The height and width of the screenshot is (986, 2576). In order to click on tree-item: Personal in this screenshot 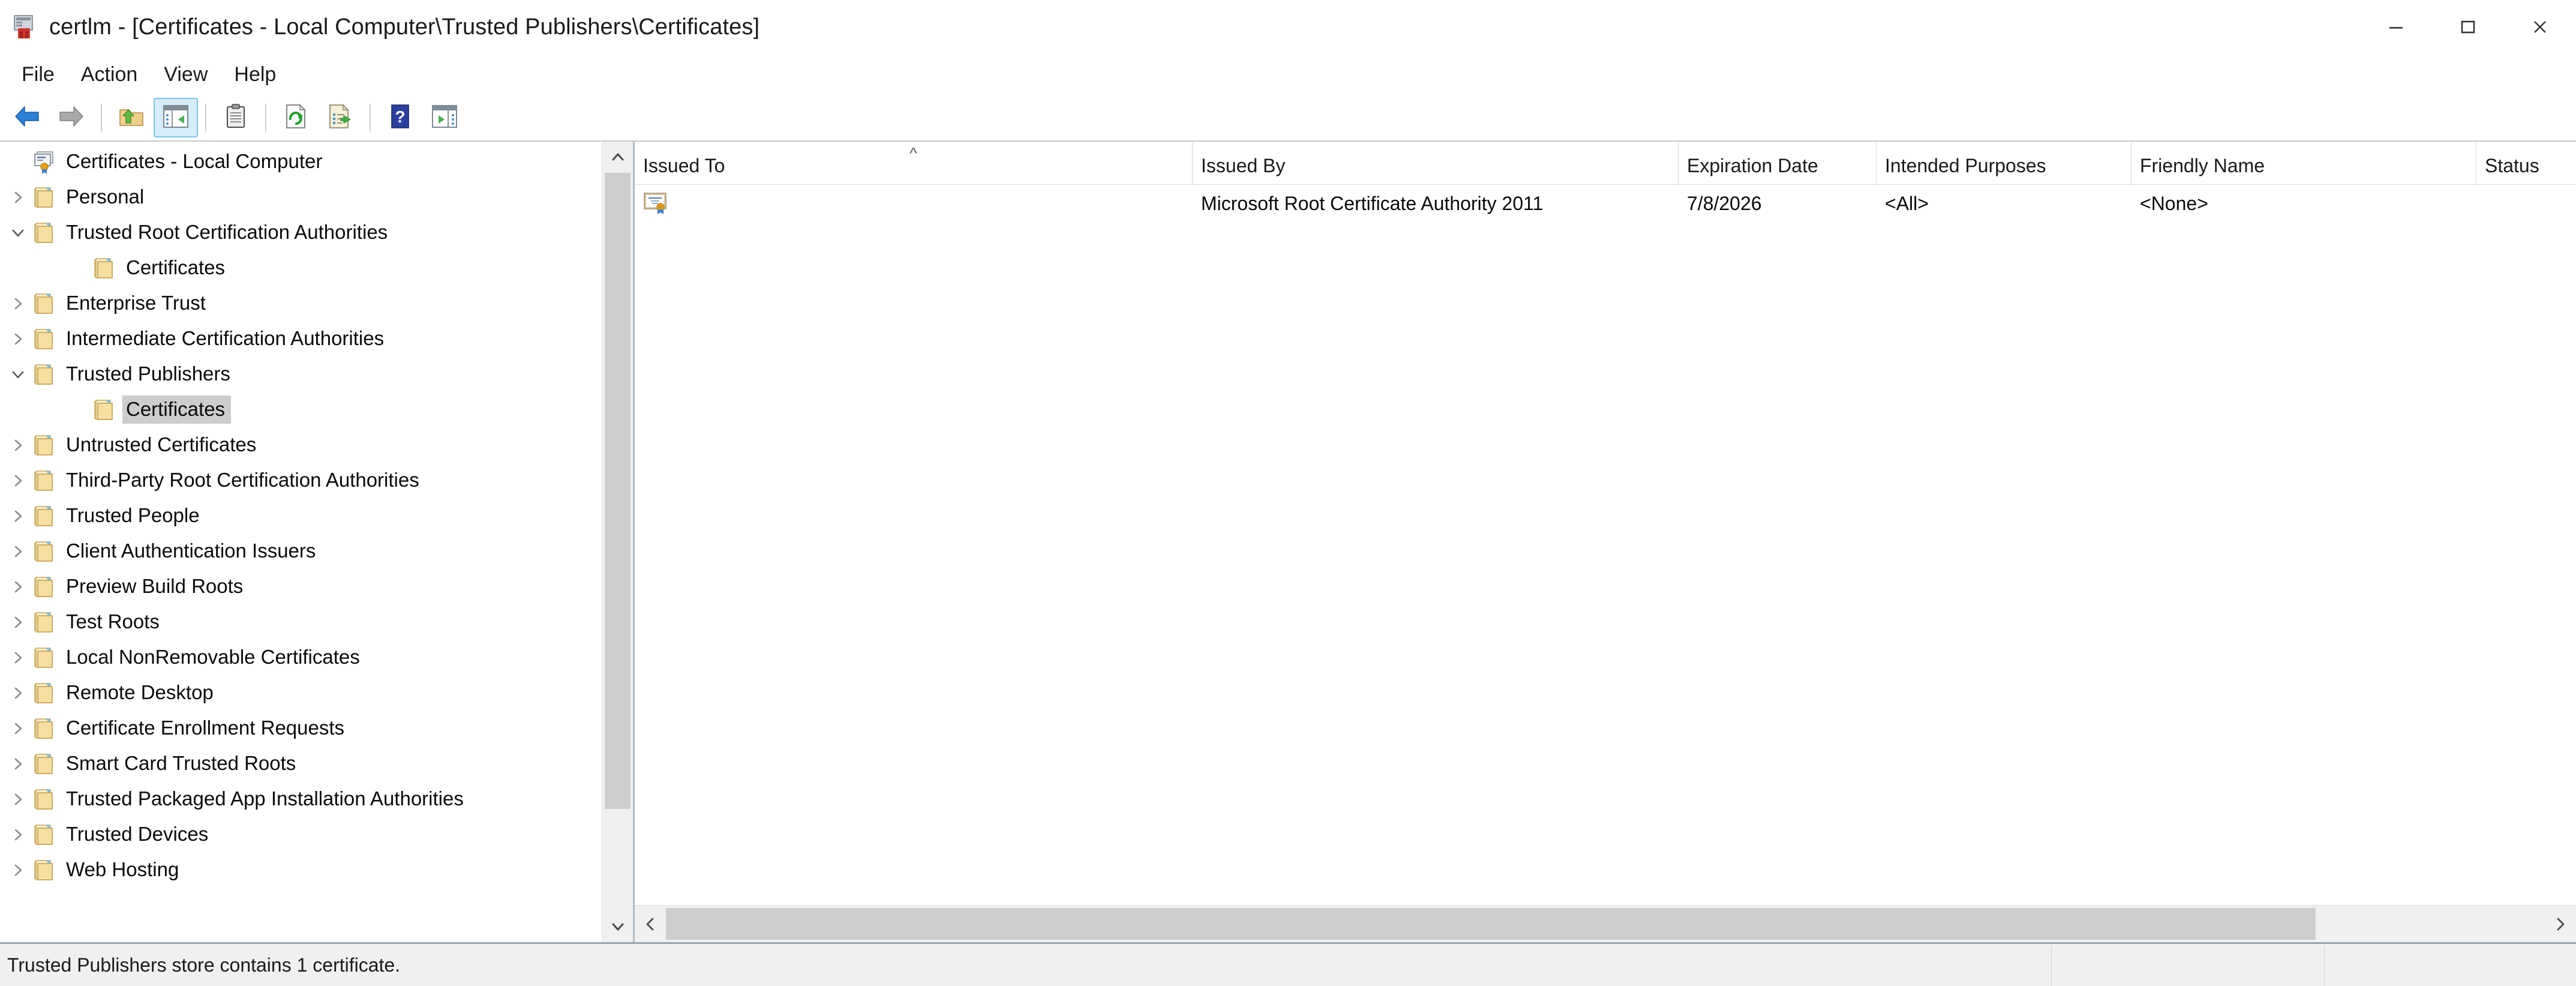, I will do `click(301, 197)`.